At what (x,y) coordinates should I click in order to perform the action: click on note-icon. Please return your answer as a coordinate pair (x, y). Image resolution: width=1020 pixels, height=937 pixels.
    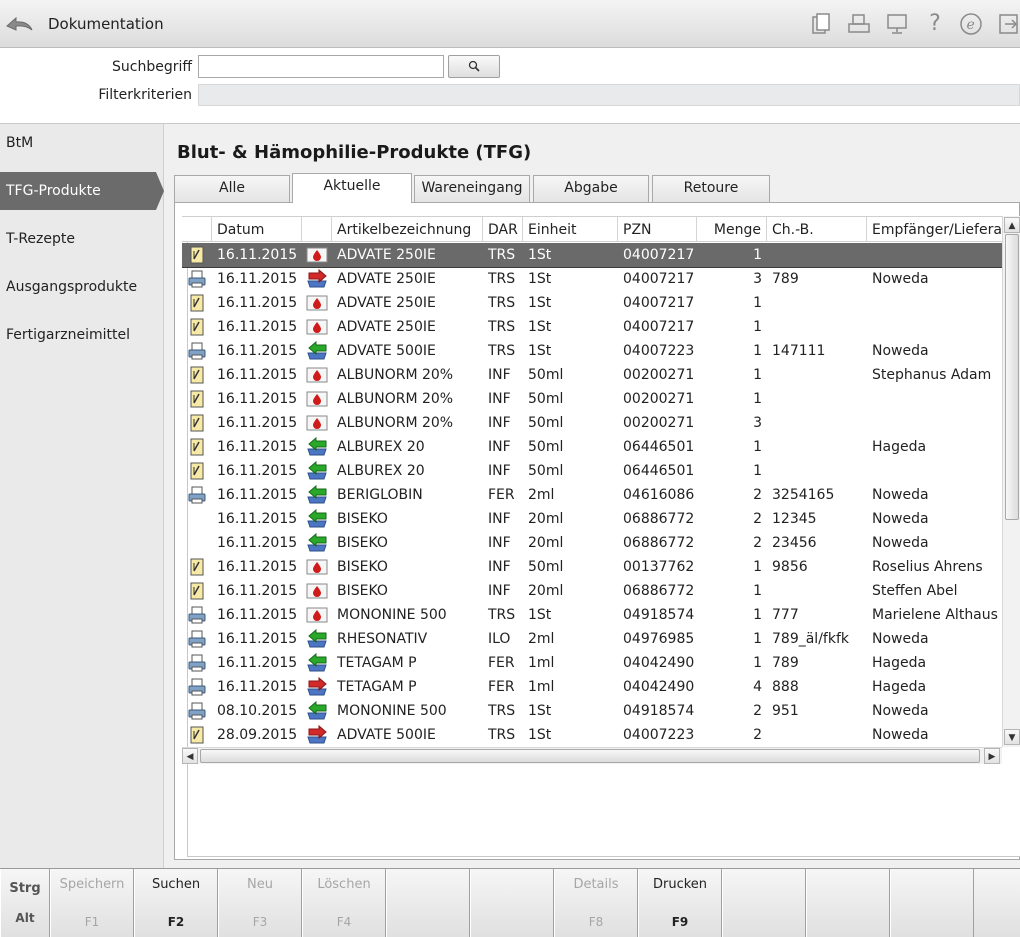
    Looking at the image, I should click on (197, 447).